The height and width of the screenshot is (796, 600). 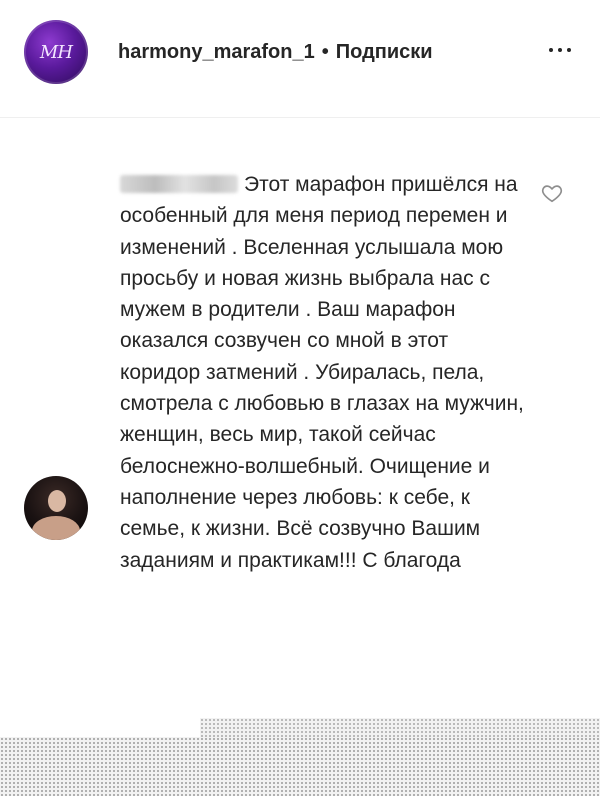 I want to click on more-options-button, so click(x=560, y=50).